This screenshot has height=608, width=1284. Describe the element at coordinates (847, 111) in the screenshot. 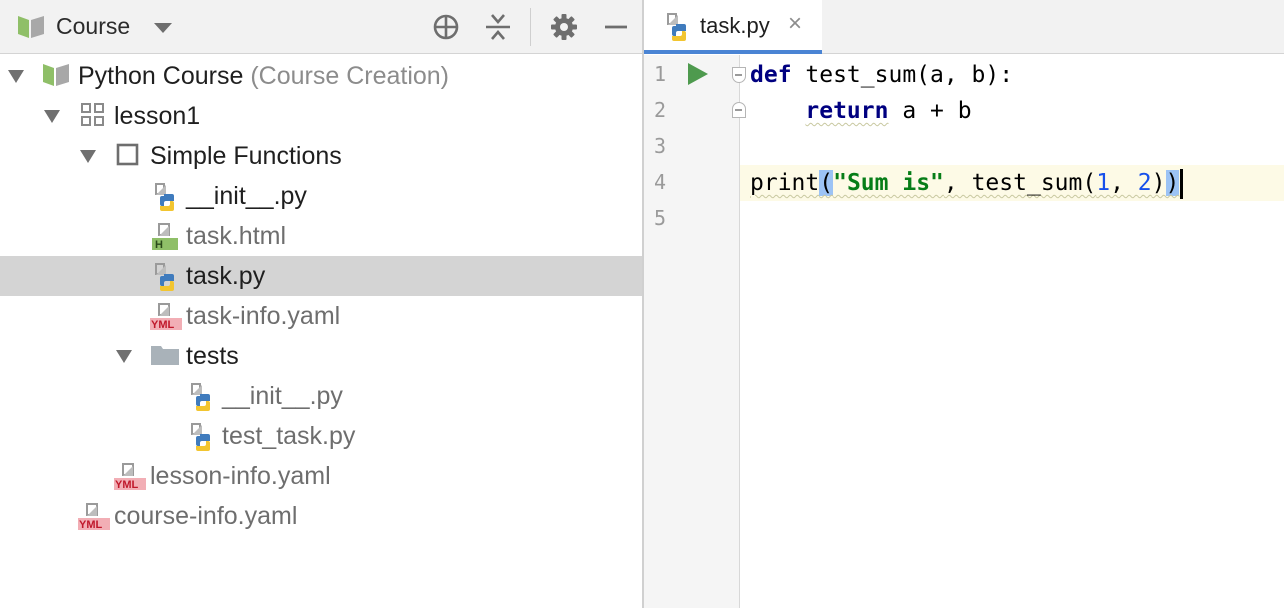

I see `keyword-return: return` at that location.